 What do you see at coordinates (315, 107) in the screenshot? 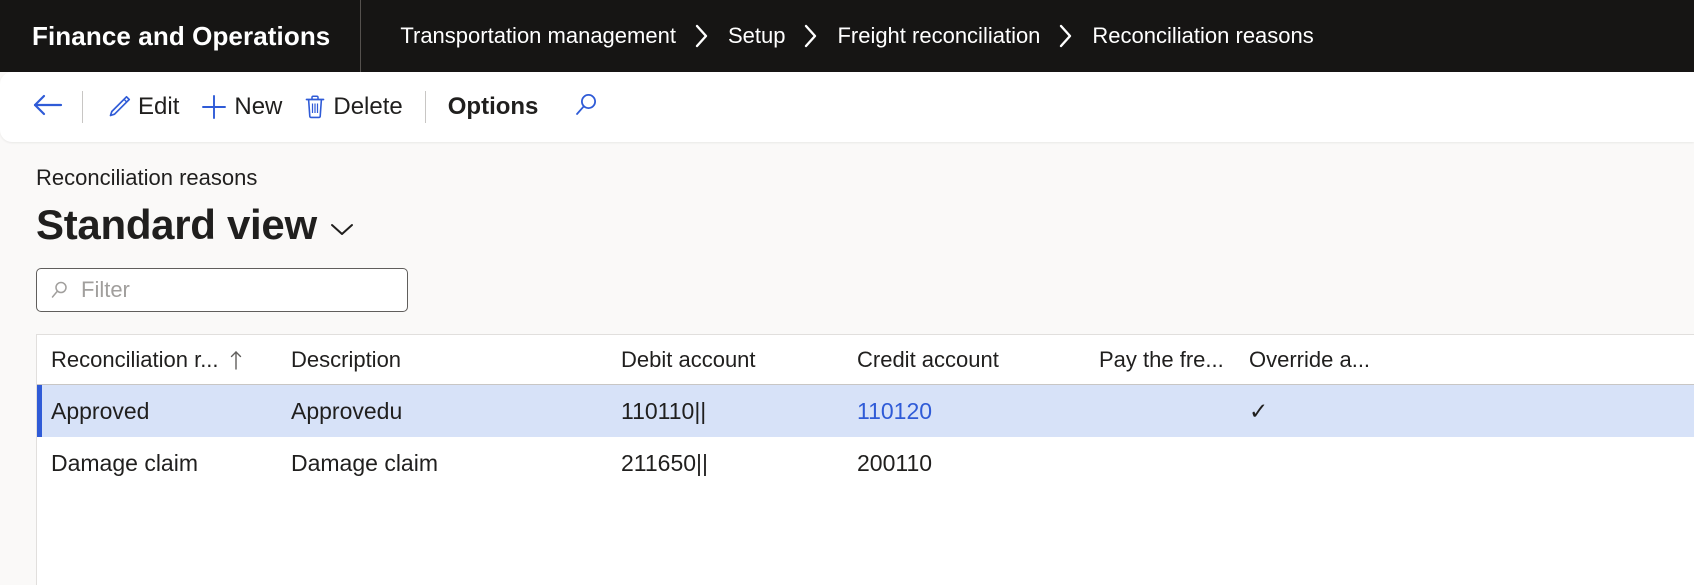
I see `trash-icon` at bounding box center [315, 107].